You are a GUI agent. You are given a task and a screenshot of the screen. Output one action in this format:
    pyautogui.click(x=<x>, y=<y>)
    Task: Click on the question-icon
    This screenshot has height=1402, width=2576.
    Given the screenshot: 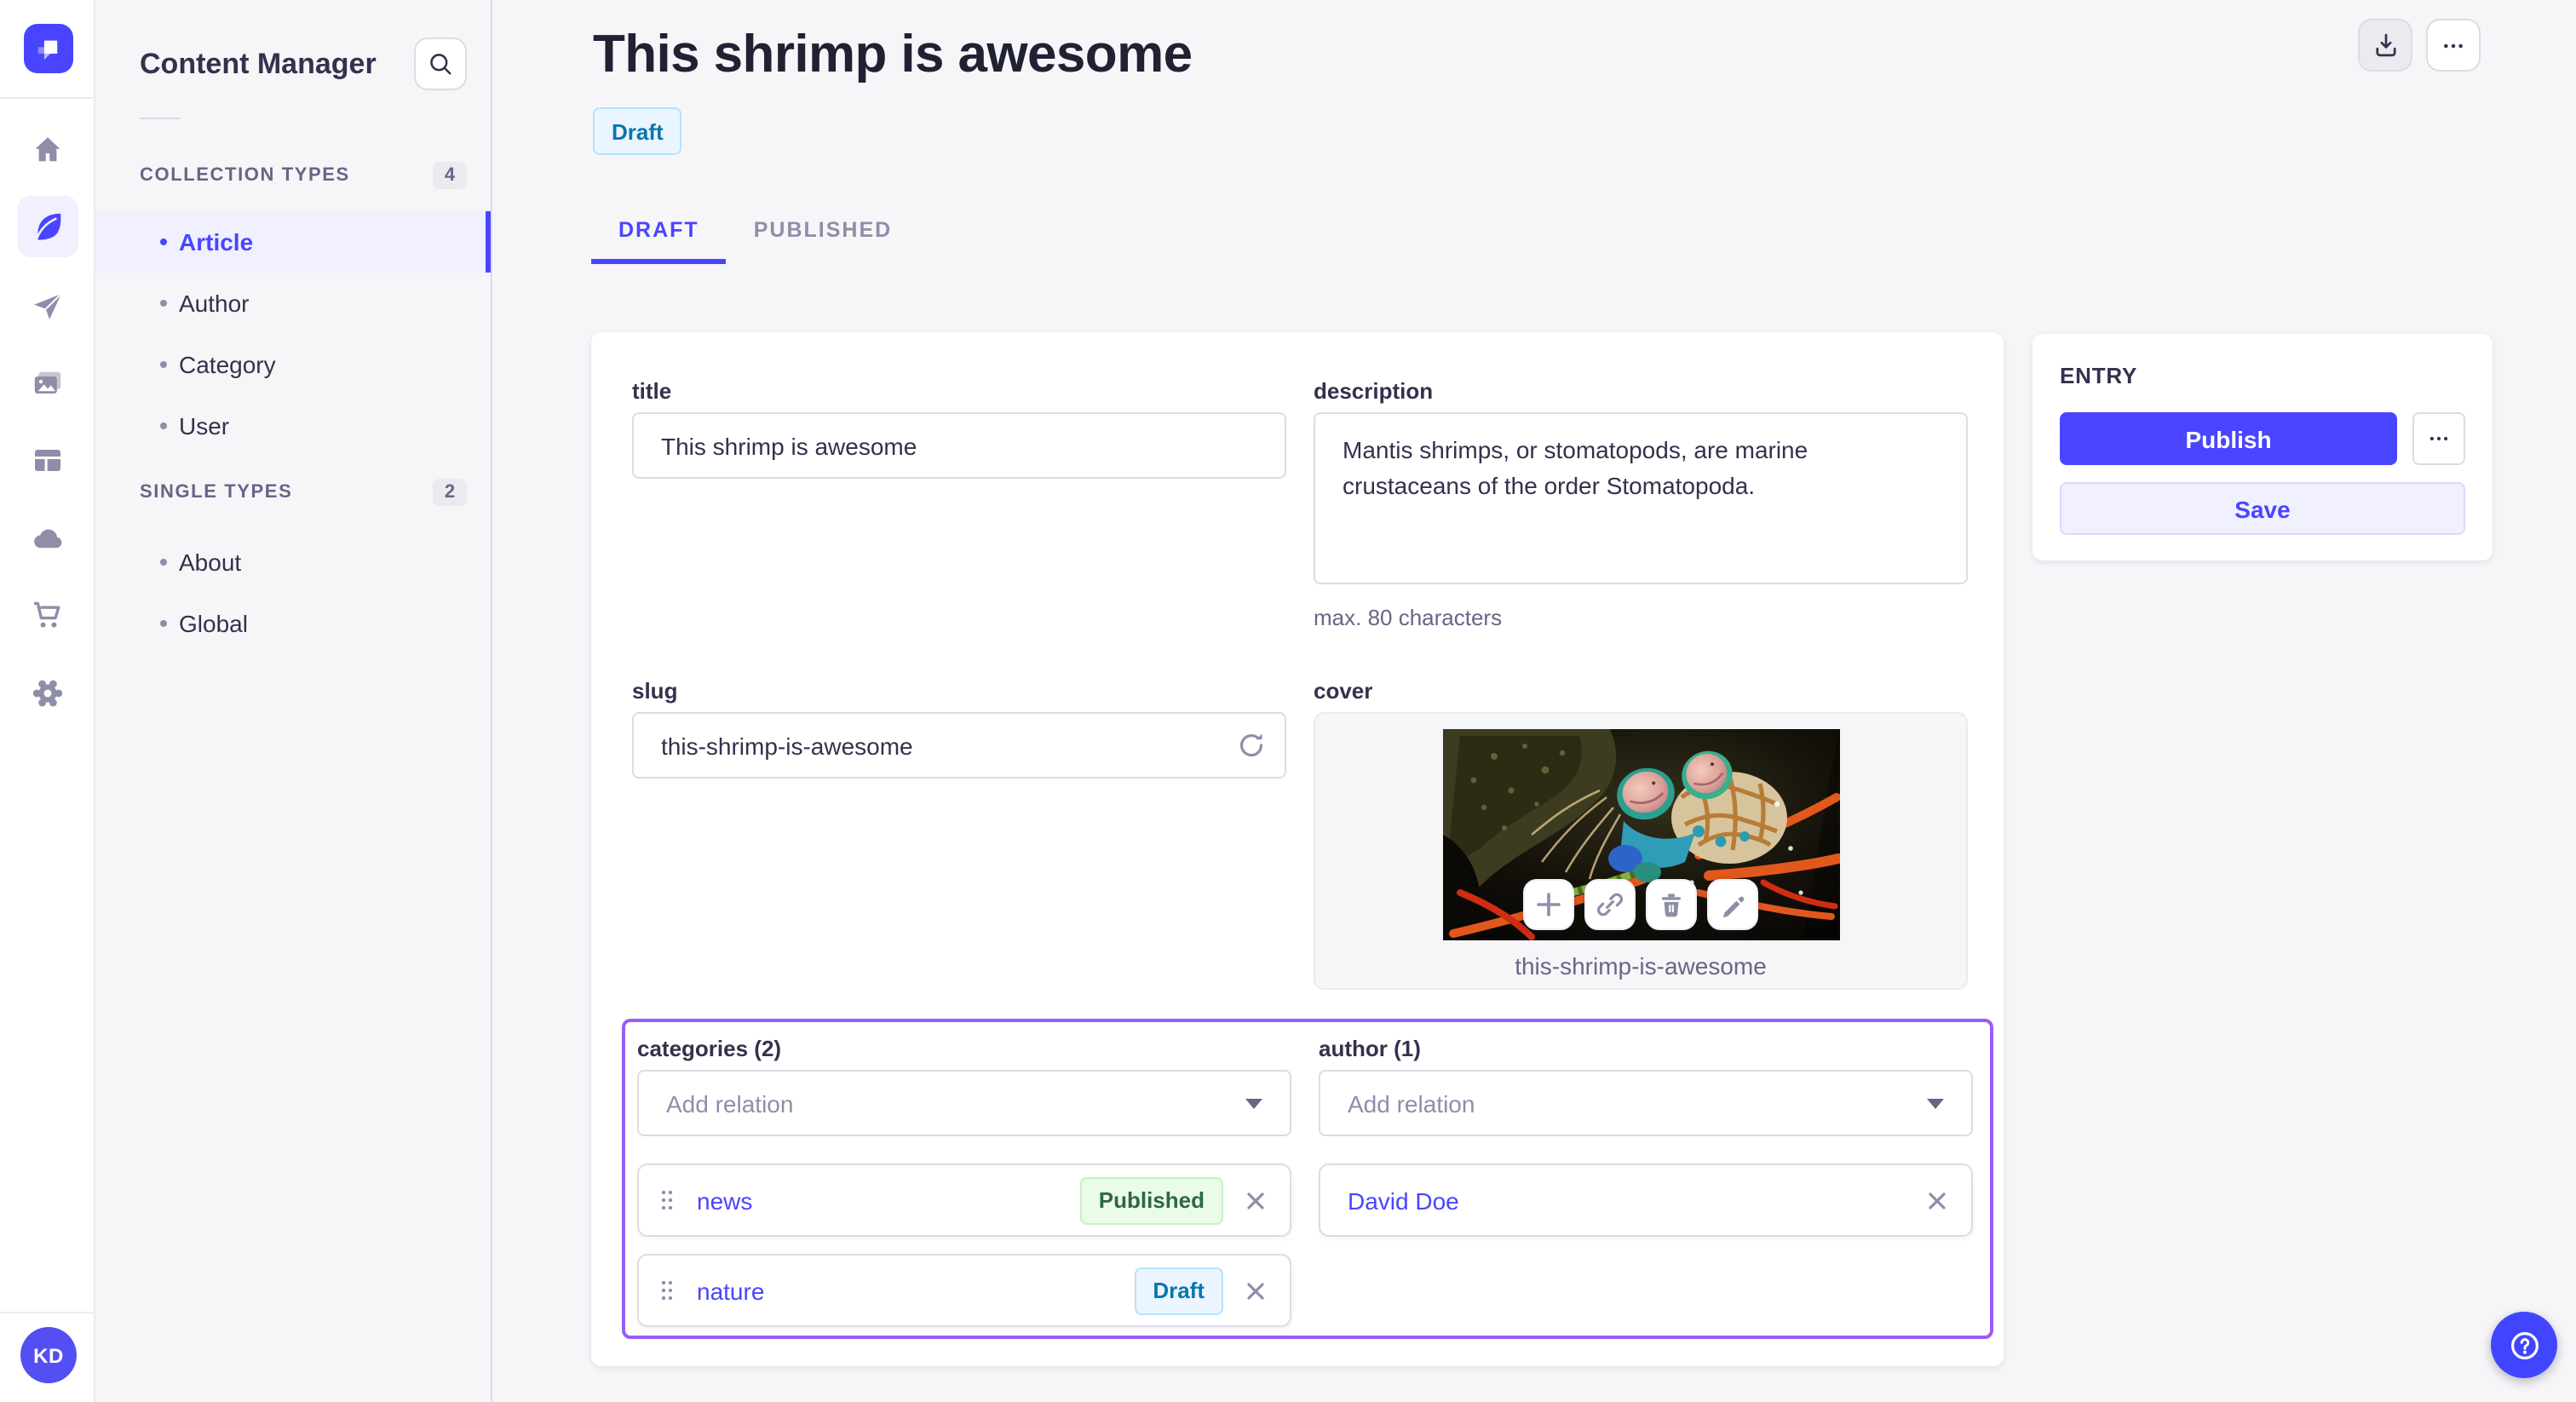 What is the action you would take?
    pyautogui.click(x=2524, y=1345)
    